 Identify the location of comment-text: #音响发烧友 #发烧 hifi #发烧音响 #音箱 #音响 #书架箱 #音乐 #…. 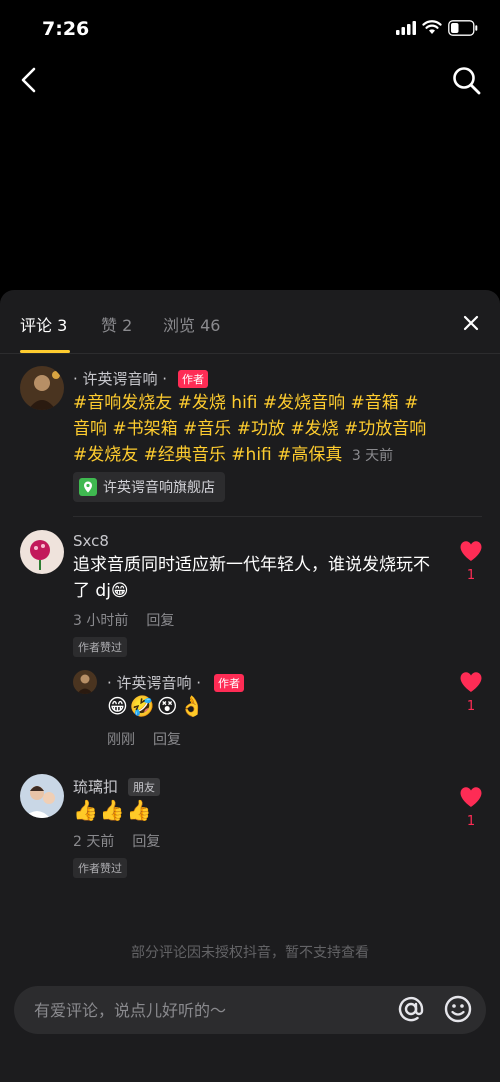
(254, 429).